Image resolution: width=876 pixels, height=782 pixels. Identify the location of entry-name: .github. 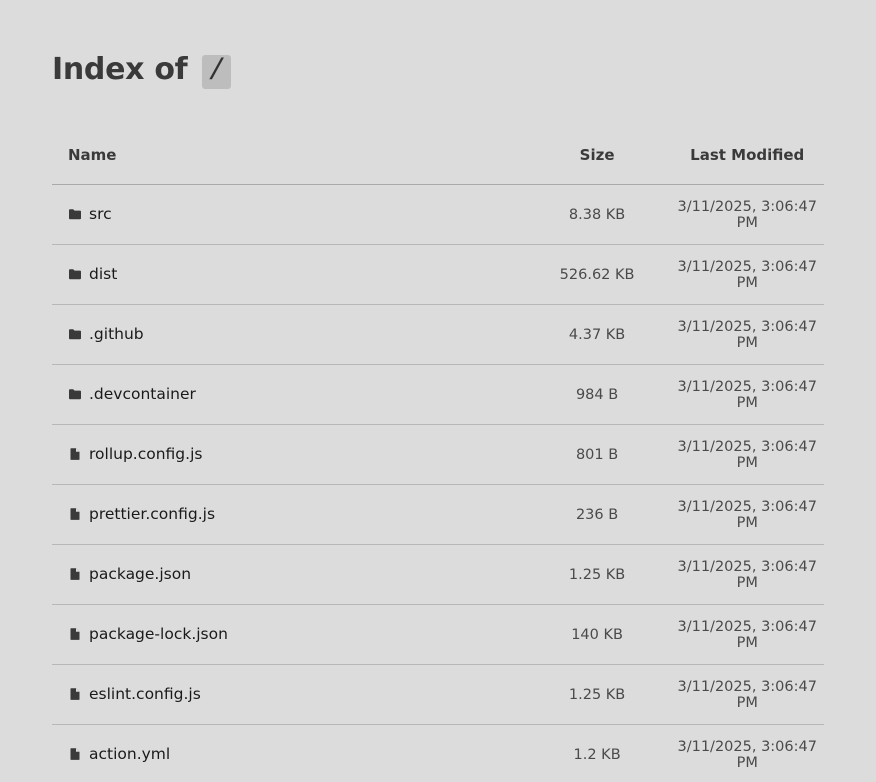
(116, 333).